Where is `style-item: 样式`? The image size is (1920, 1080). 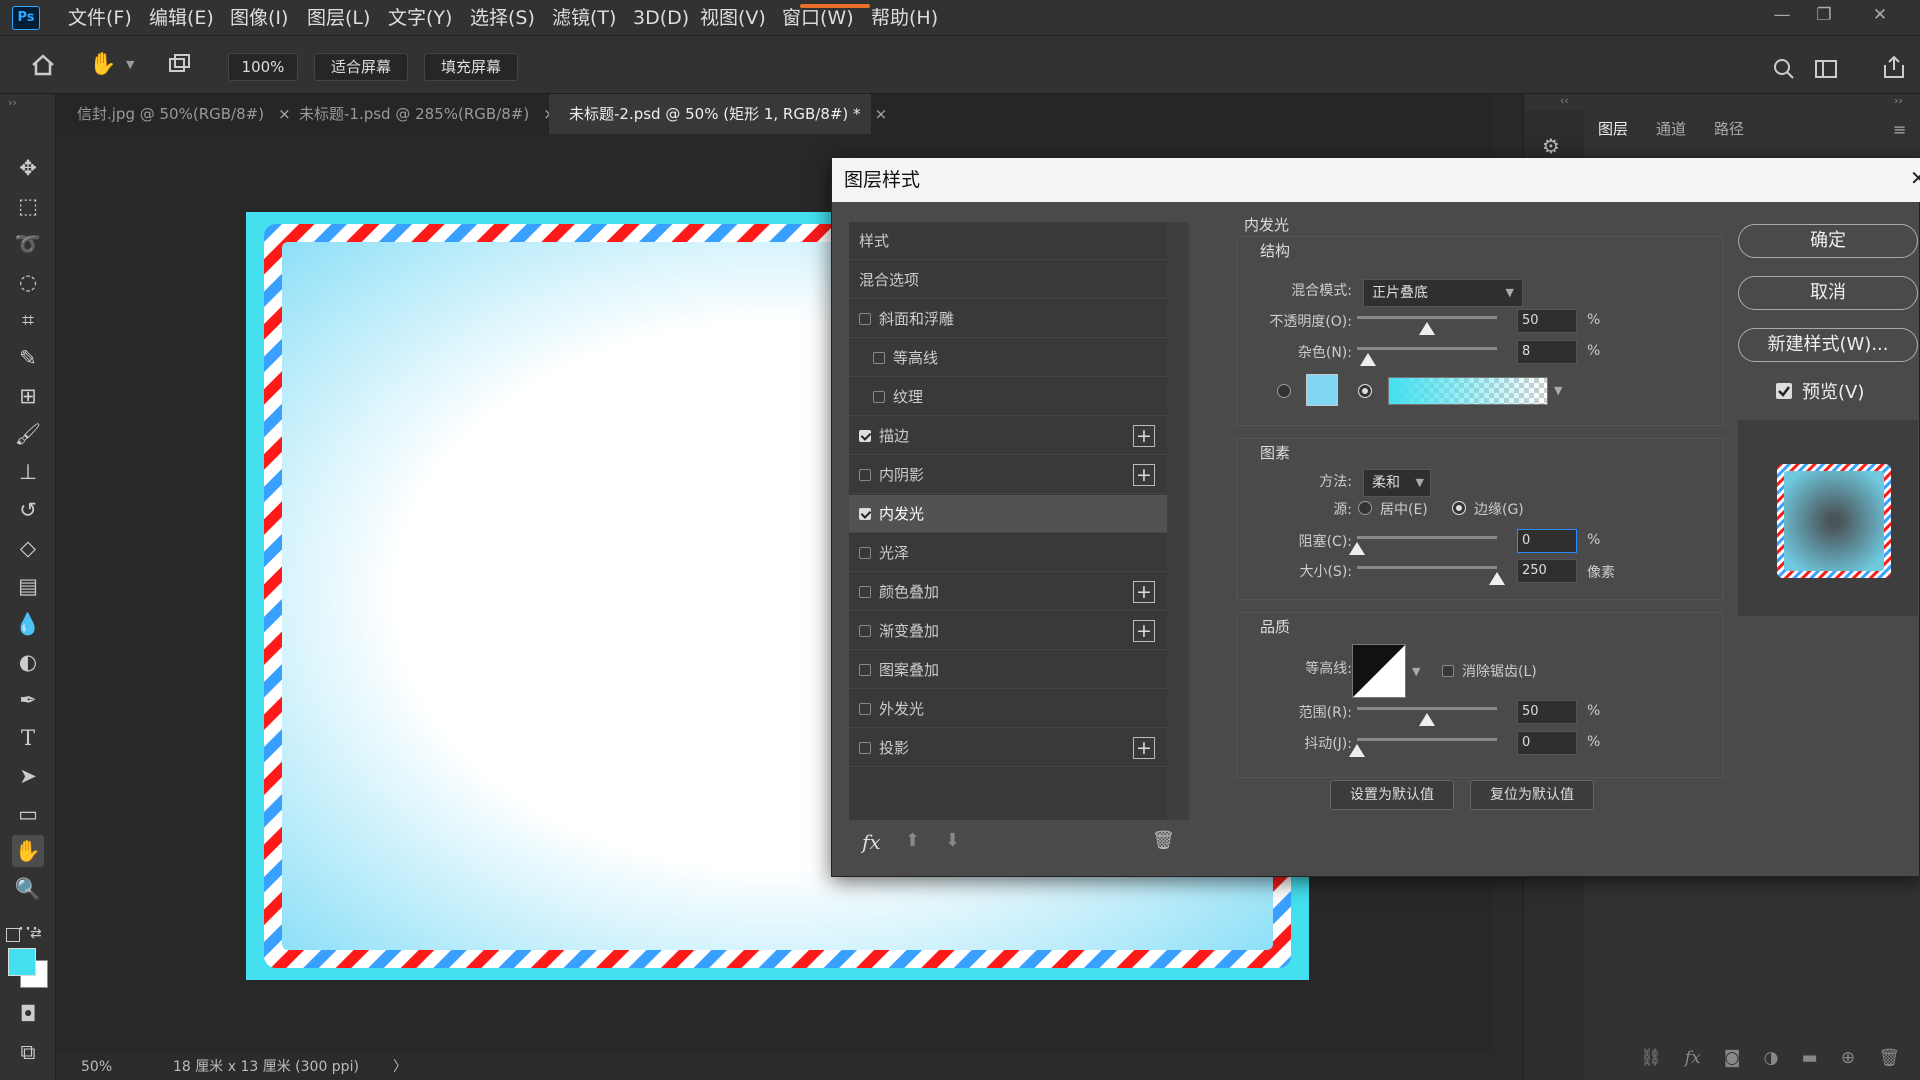 style-item: 样式 is located at coordinates (1008, 241).